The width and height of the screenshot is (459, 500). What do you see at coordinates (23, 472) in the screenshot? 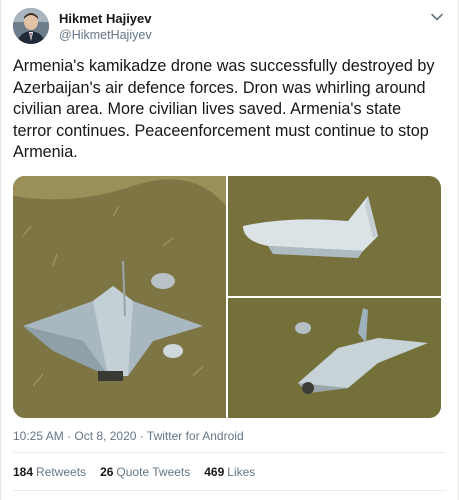
I see `retweets-count: 184` at bounding box center [23, 472].